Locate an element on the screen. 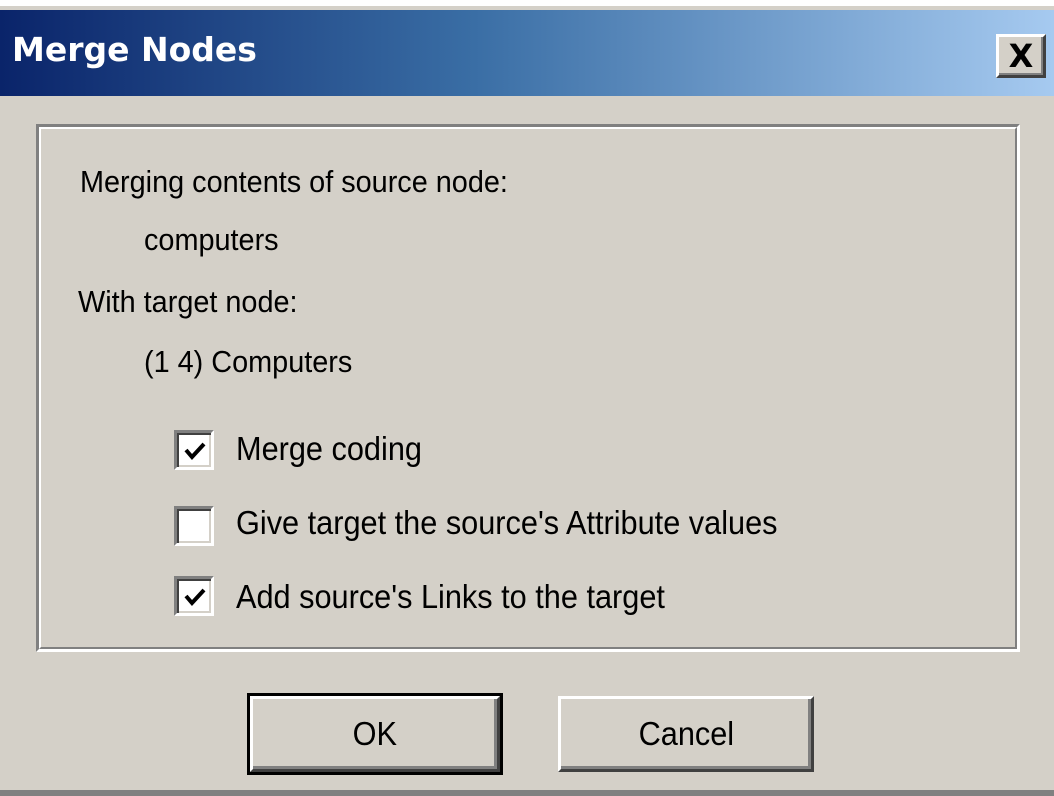 This screenshot has height=796, width=1054. source-node-label: Merging contents of source node: is located at coordinates (294, 181).